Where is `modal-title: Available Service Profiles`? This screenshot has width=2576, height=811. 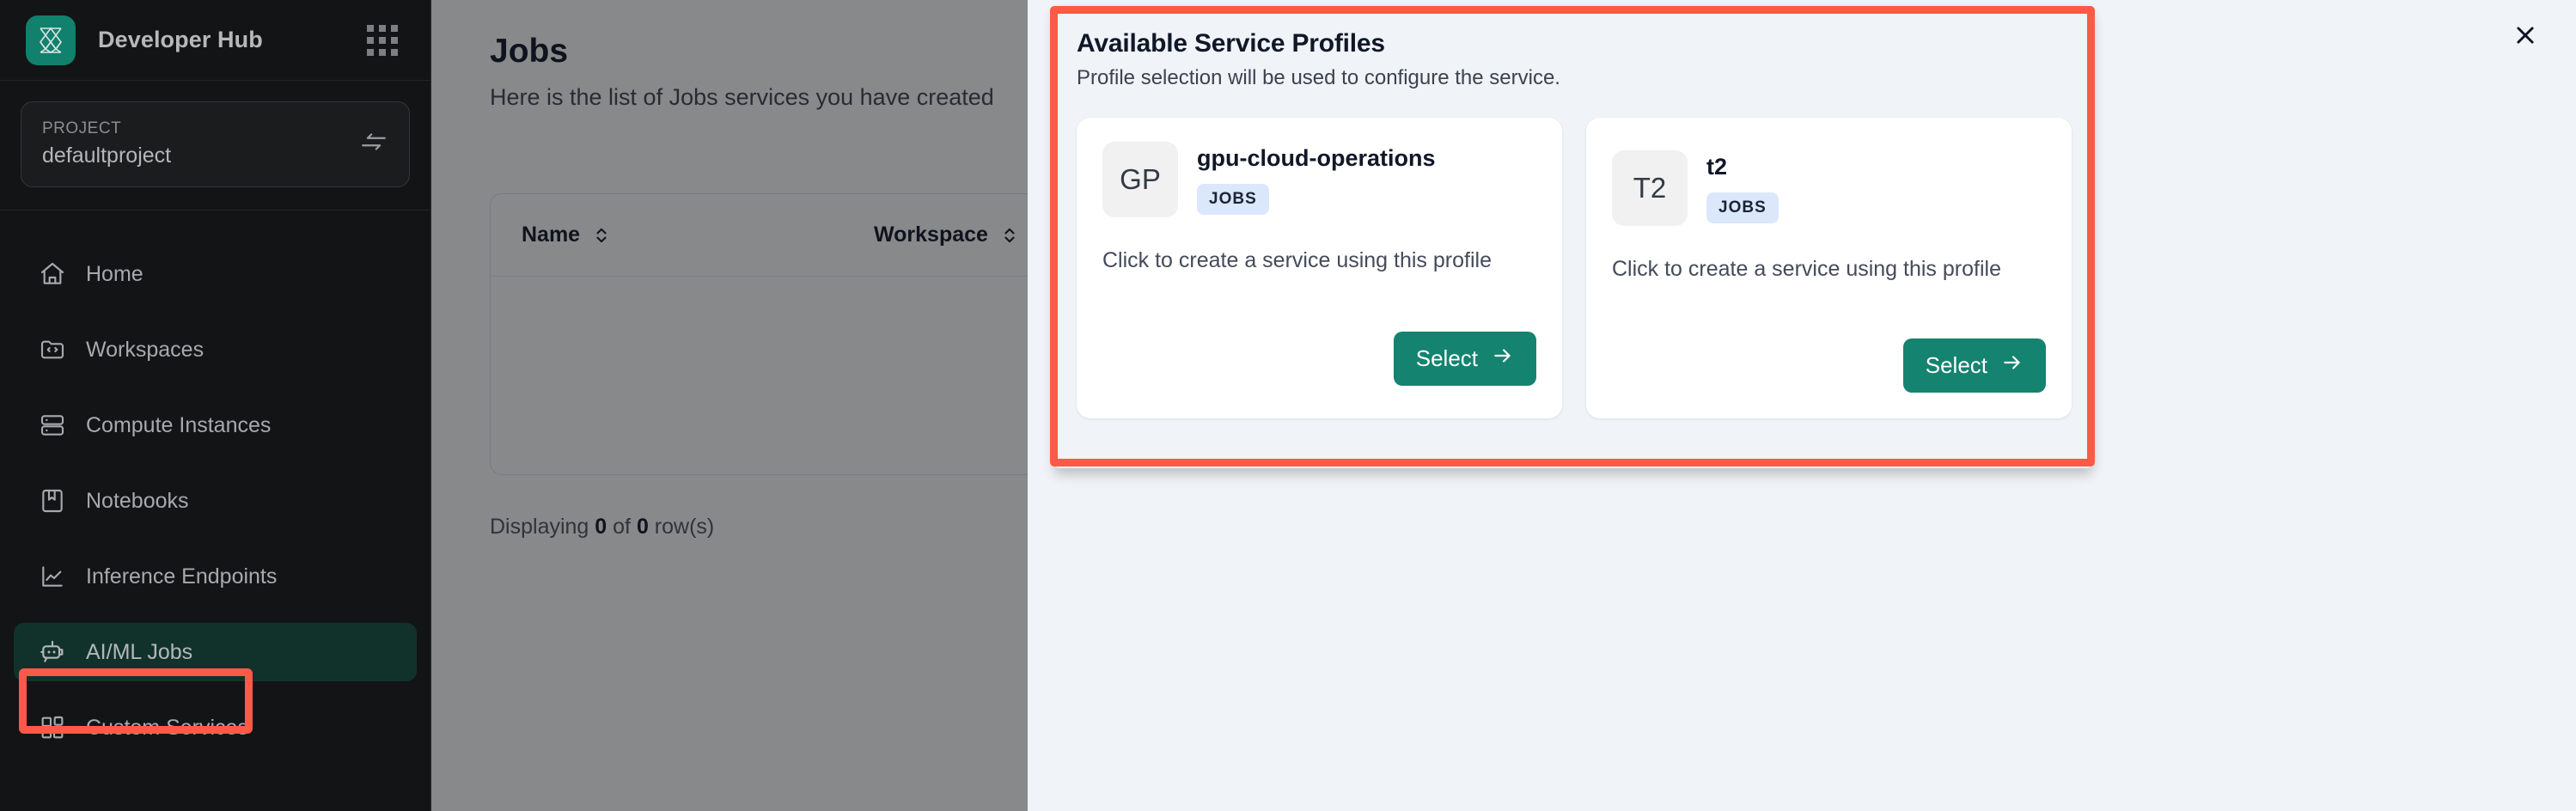 modal-title: Available Service Profiles is located at coordinates (1231, 43).